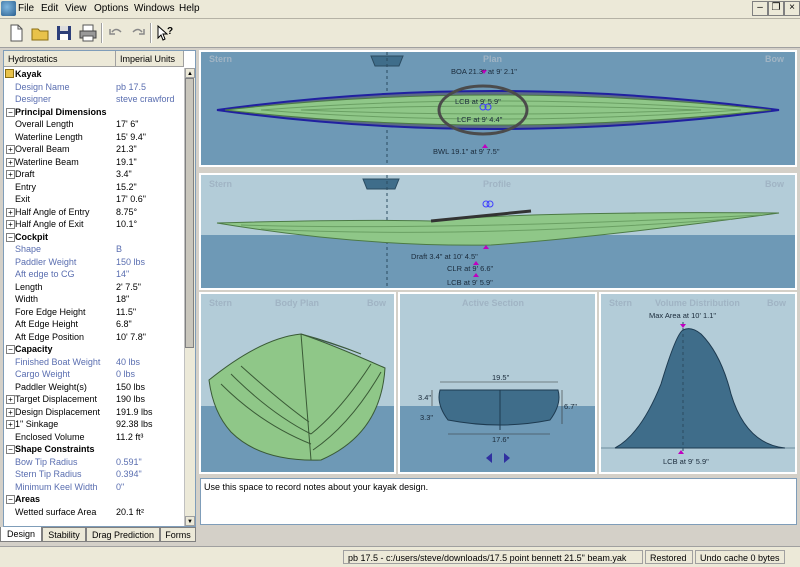  I want to click on property-row: Bow Tip Radius 0.591", so click(94, 462).